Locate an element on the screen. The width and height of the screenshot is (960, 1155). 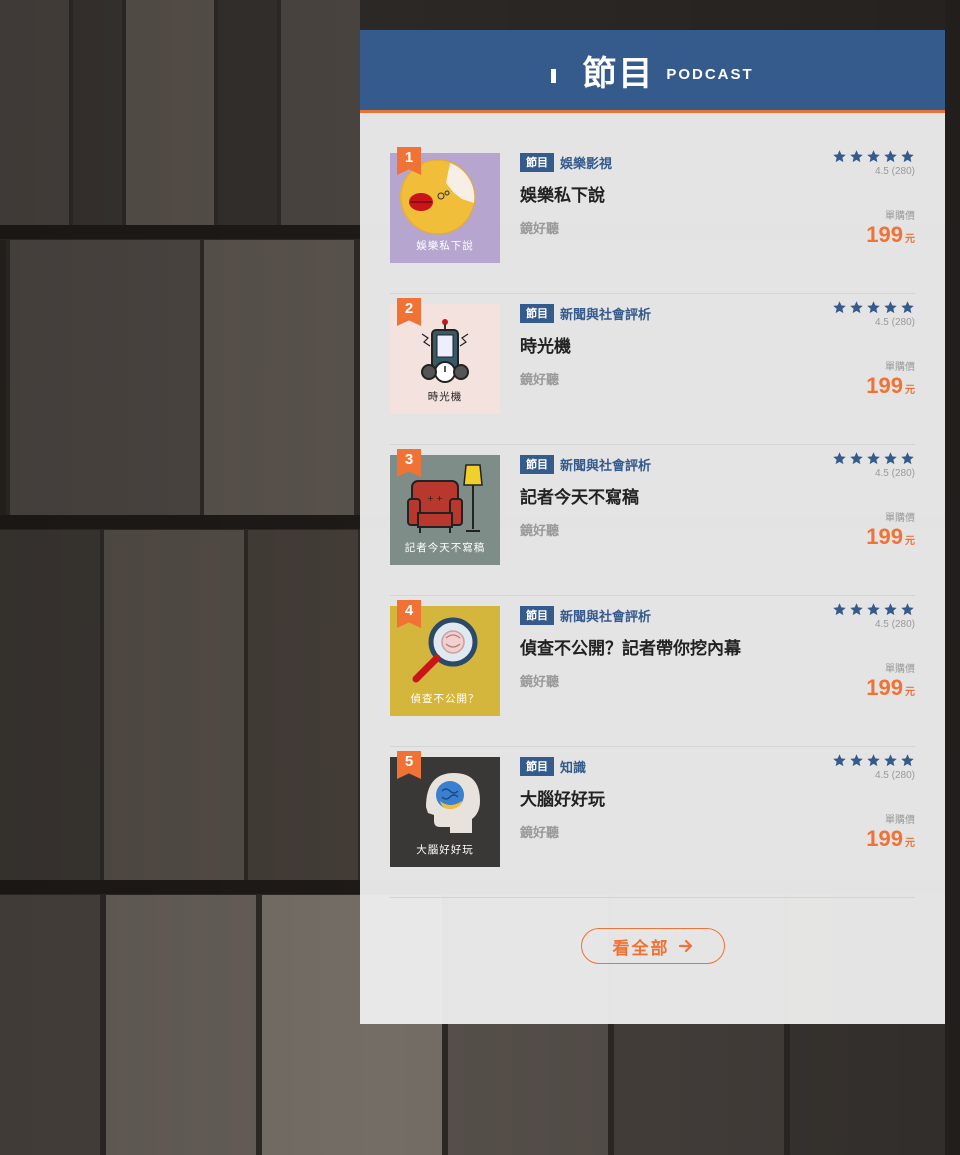
item-title: 娛樂私下說 is located at coordinates (566, 193).